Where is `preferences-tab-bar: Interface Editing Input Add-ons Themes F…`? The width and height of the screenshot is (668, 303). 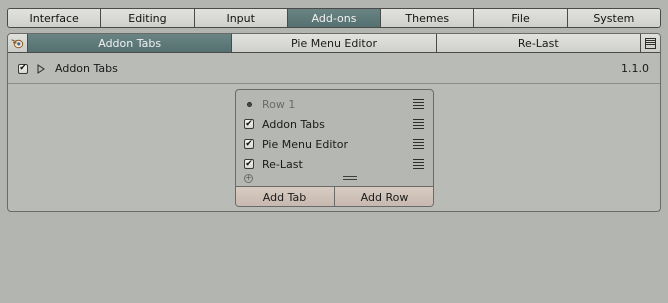
preferences-tab-bar: Interface Editing Input Add-ons Themes F… is located at coordinates (334, 18).